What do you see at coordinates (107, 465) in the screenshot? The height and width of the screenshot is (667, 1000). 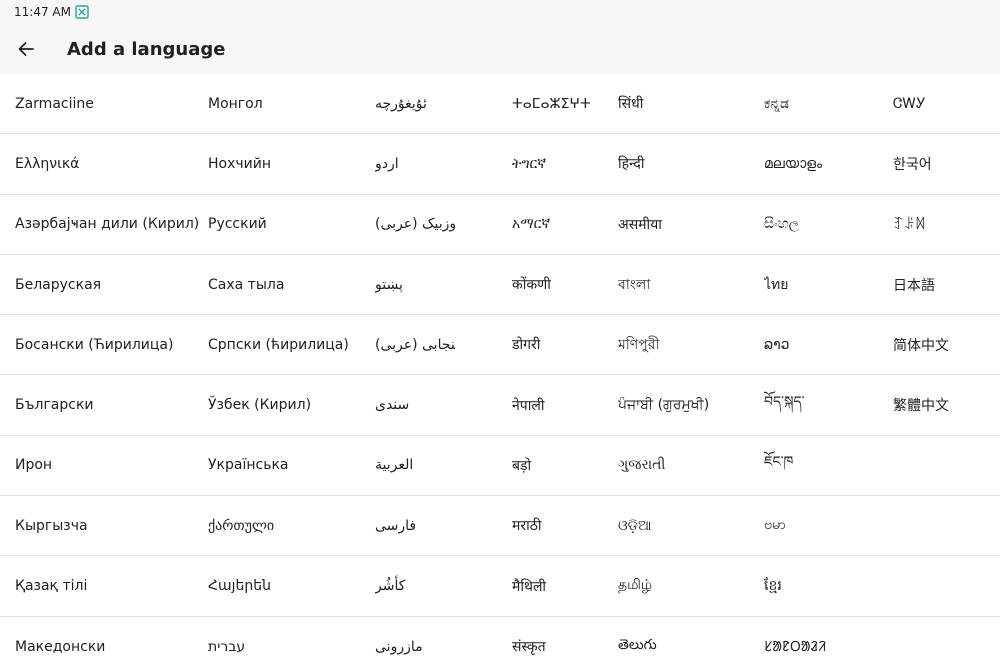 I see `language-option: Ирон` at bounding box center [107, 465].